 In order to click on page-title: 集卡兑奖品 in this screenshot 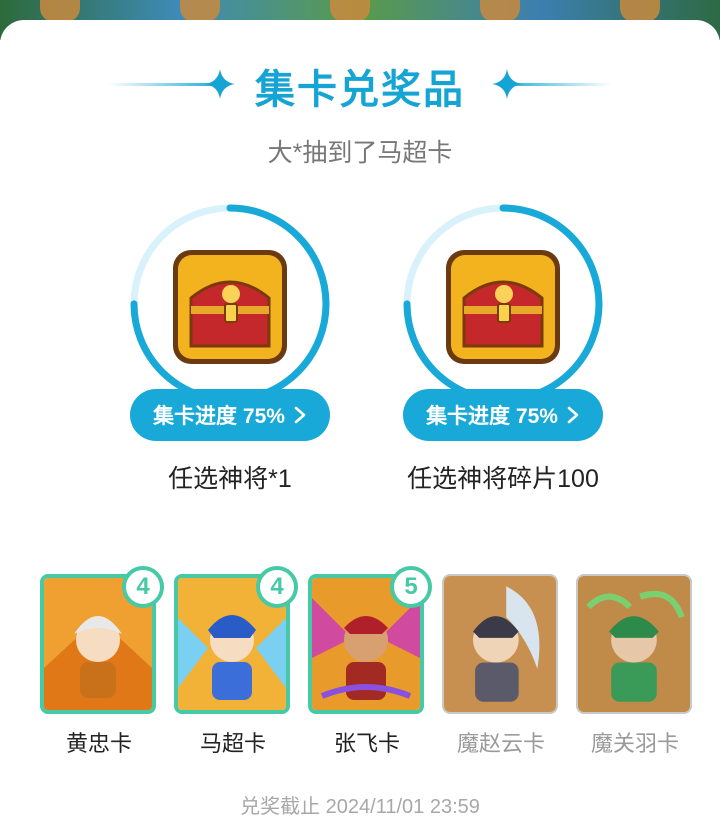, I will do `click(360, 90)`.